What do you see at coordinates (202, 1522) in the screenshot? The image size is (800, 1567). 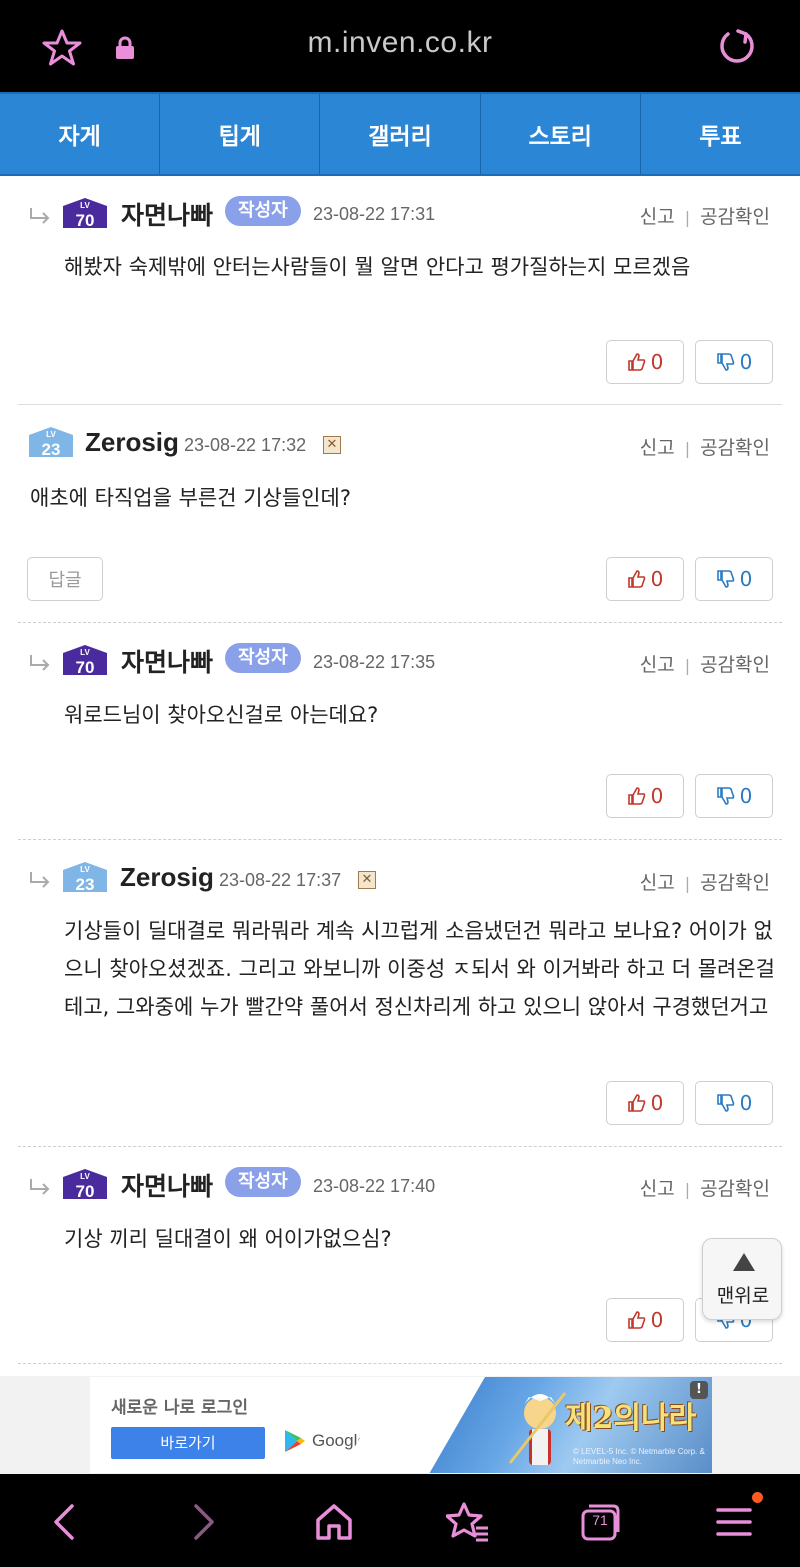 I see `forward-arrow-icon` at bounding box center [202, 1522].